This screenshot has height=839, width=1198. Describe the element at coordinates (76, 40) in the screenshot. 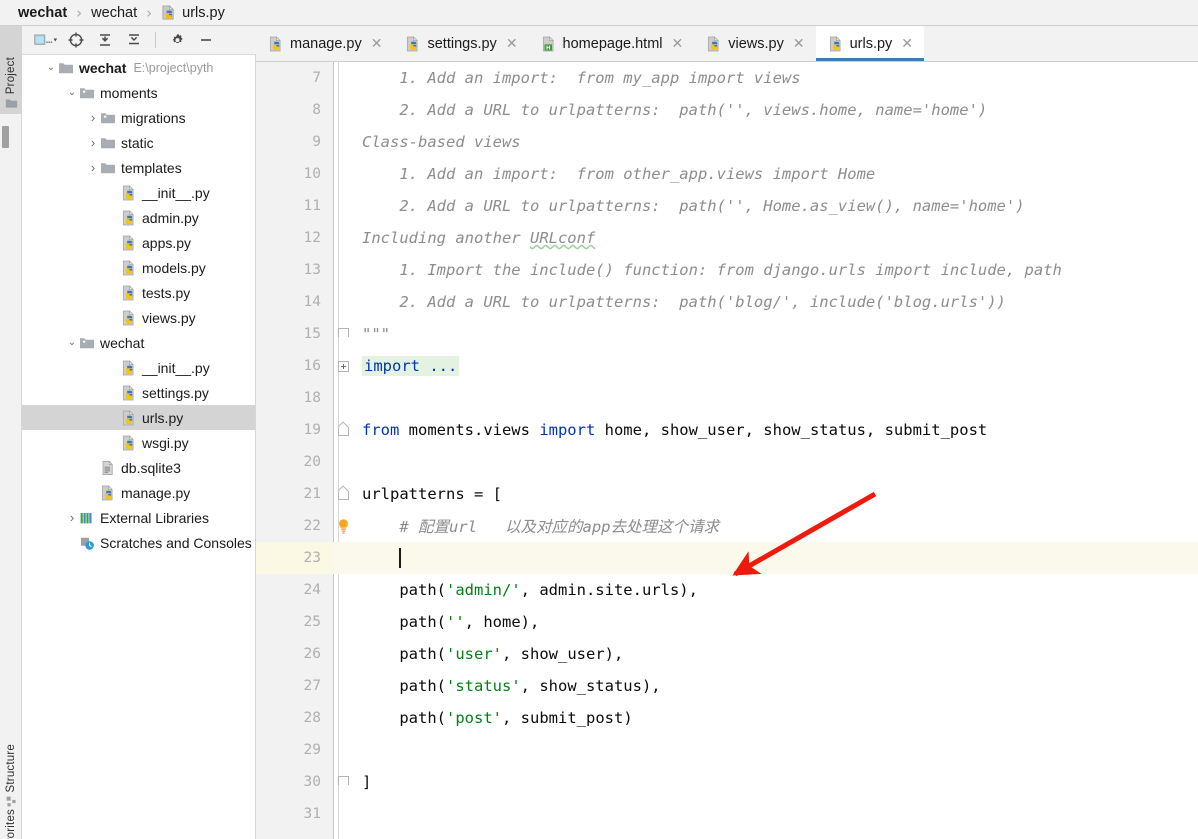

I see `scroll-from-source-button` at that location.